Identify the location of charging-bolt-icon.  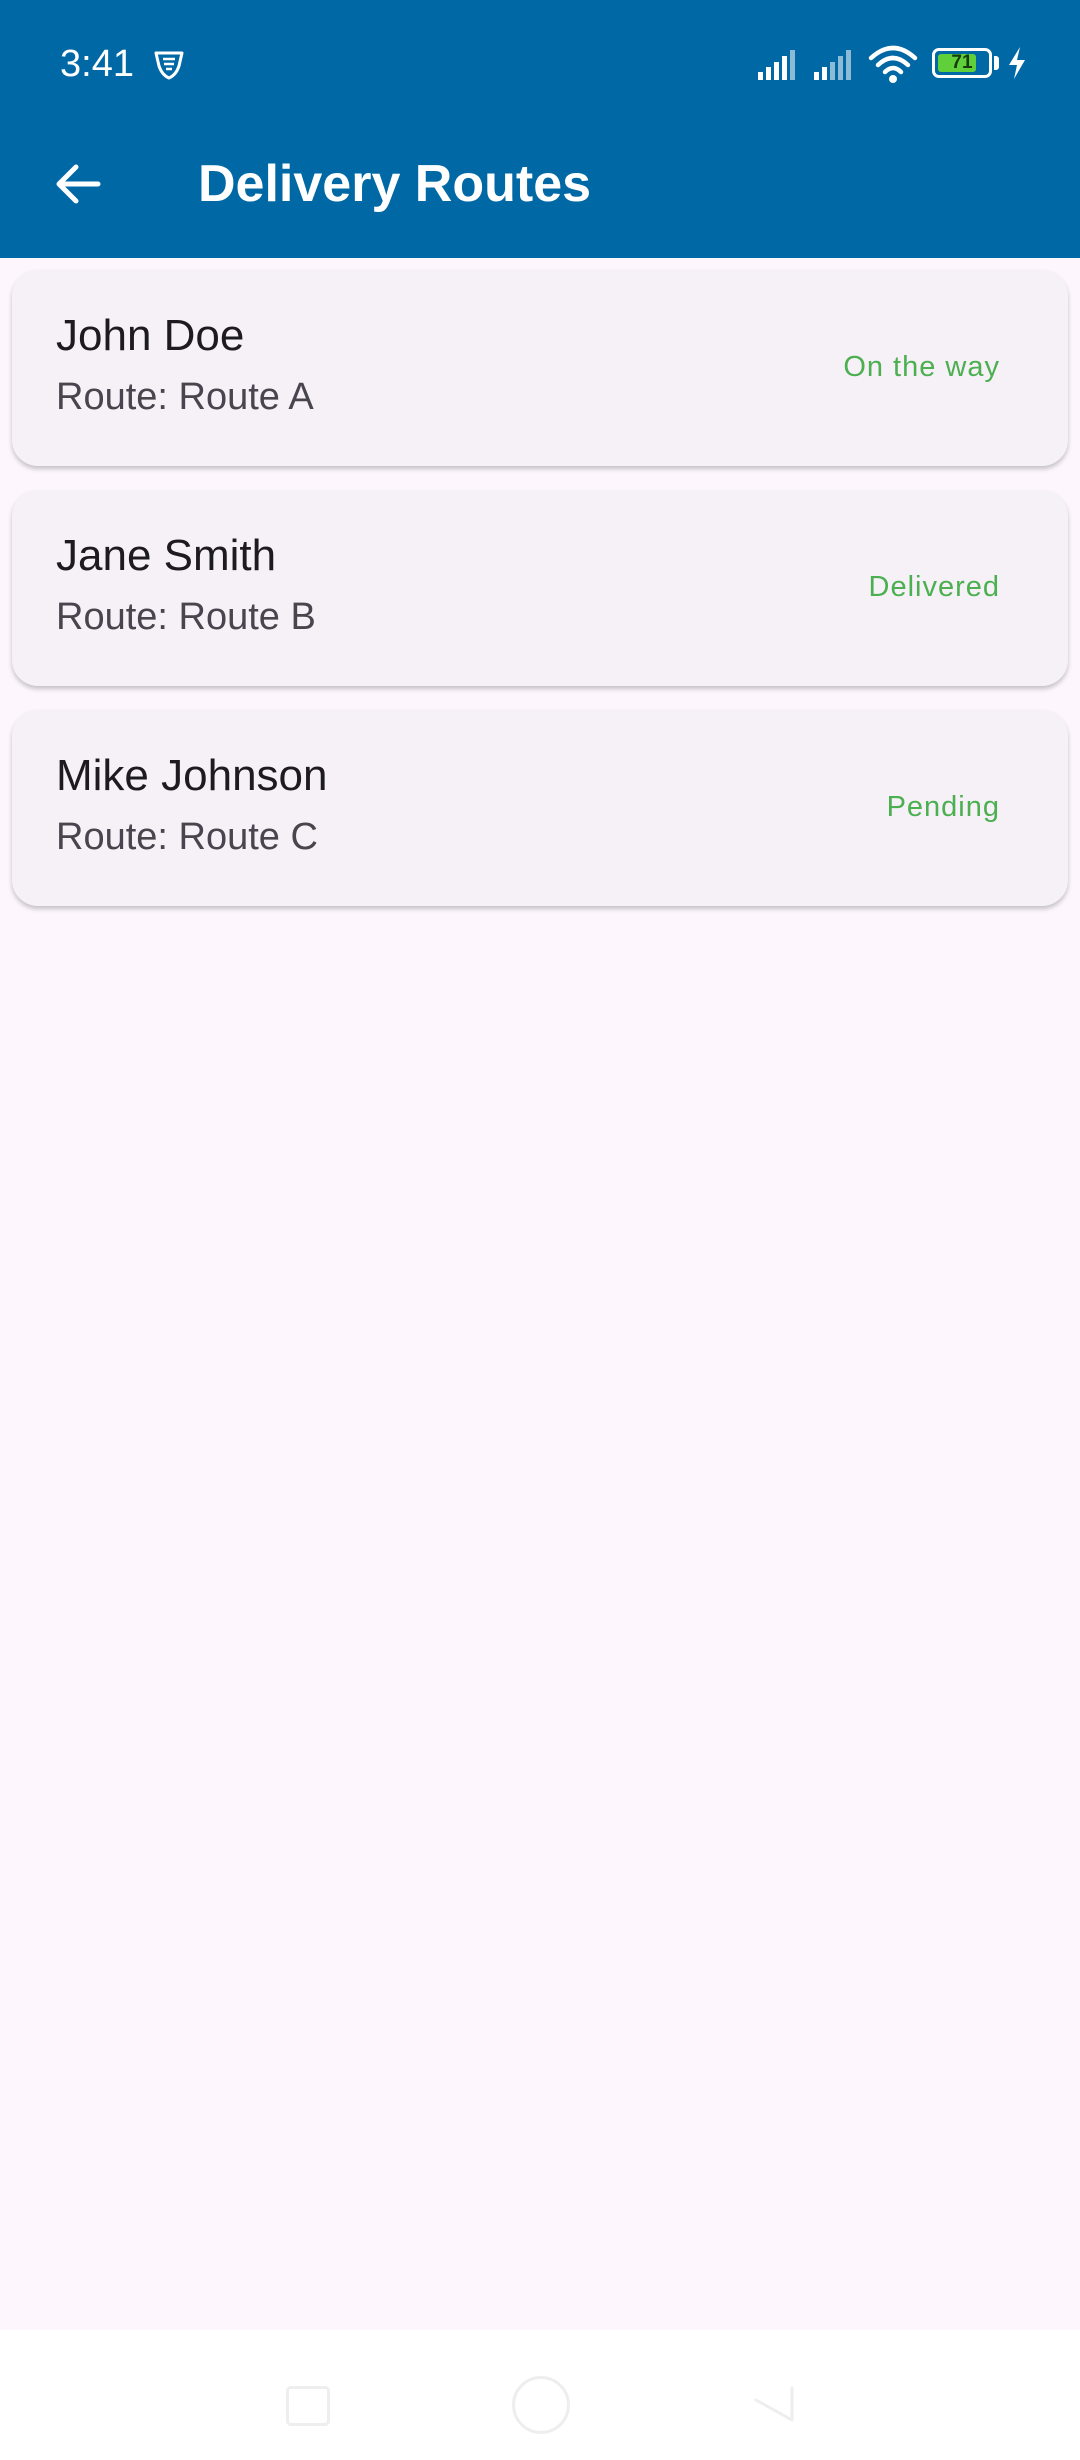
(1017, 63).